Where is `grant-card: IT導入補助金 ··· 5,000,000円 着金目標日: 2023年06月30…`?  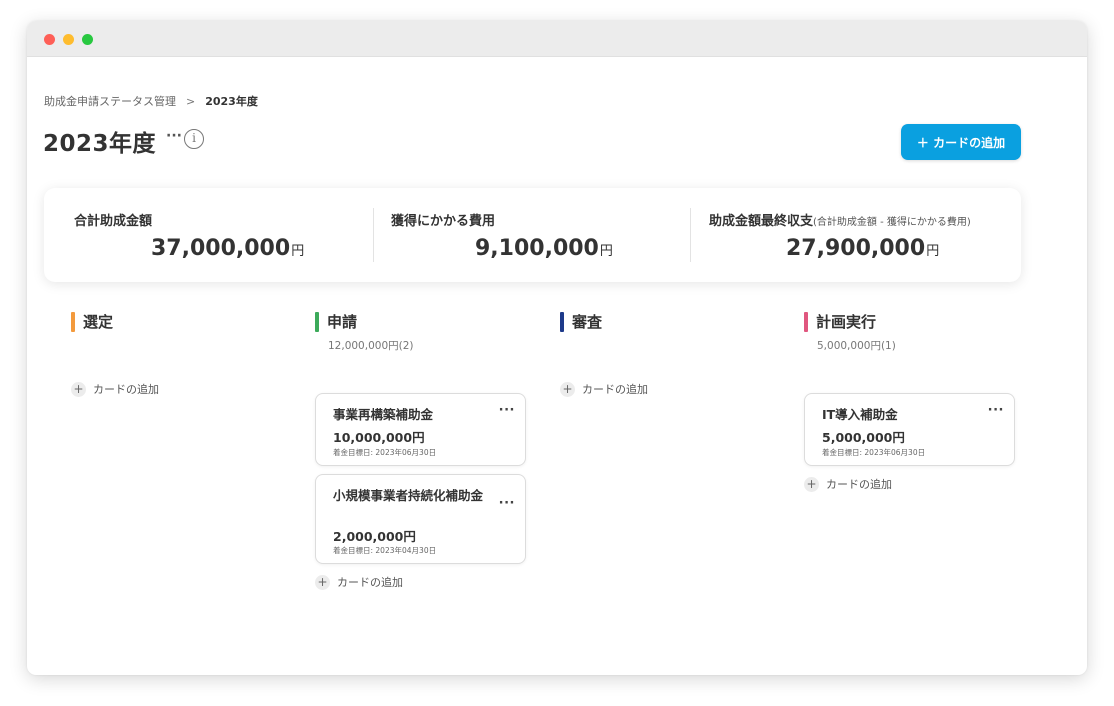 grant-card: IT導入補助金 ··· 5,000,000円 着金目標日: 2023年06月30… is located at coordinates (909, 429).